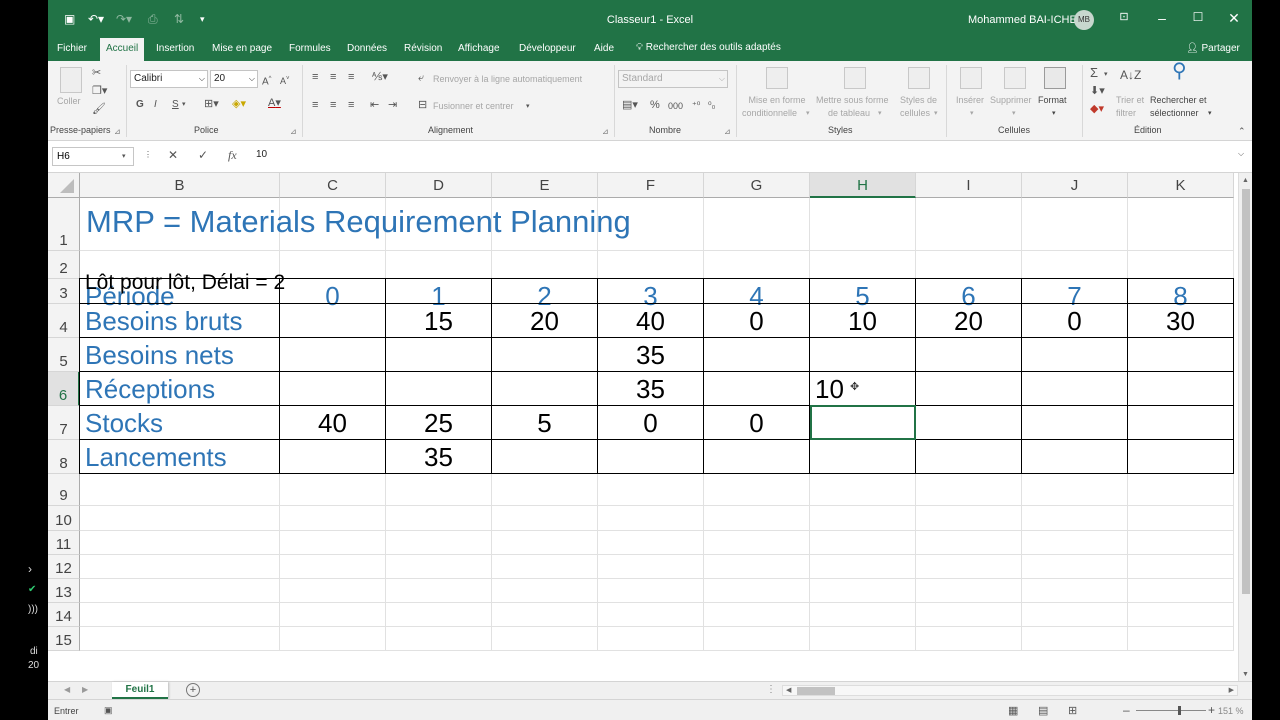 The image size is (1280, 720). What do you see at coordinates (261, 154) in the screenshot?
I see `formula-input: 10` at bounding box center [261, 154].